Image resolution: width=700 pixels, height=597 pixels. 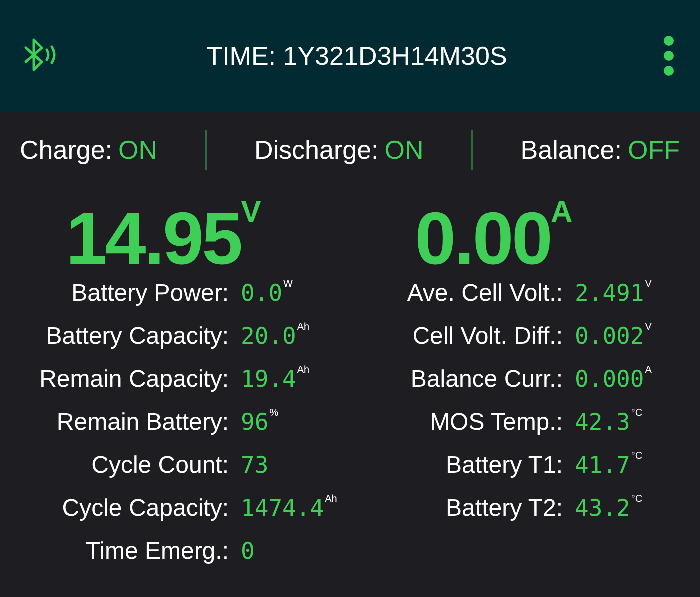 What do you see at coordinates (159, 466) in the screenshot?
I see `field-label: Cycle Count:` at bounding box center [159, 466].